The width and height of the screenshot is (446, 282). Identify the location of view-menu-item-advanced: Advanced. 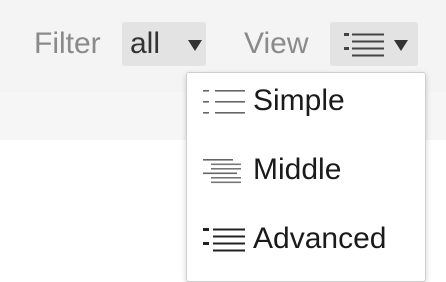
(306, 239).